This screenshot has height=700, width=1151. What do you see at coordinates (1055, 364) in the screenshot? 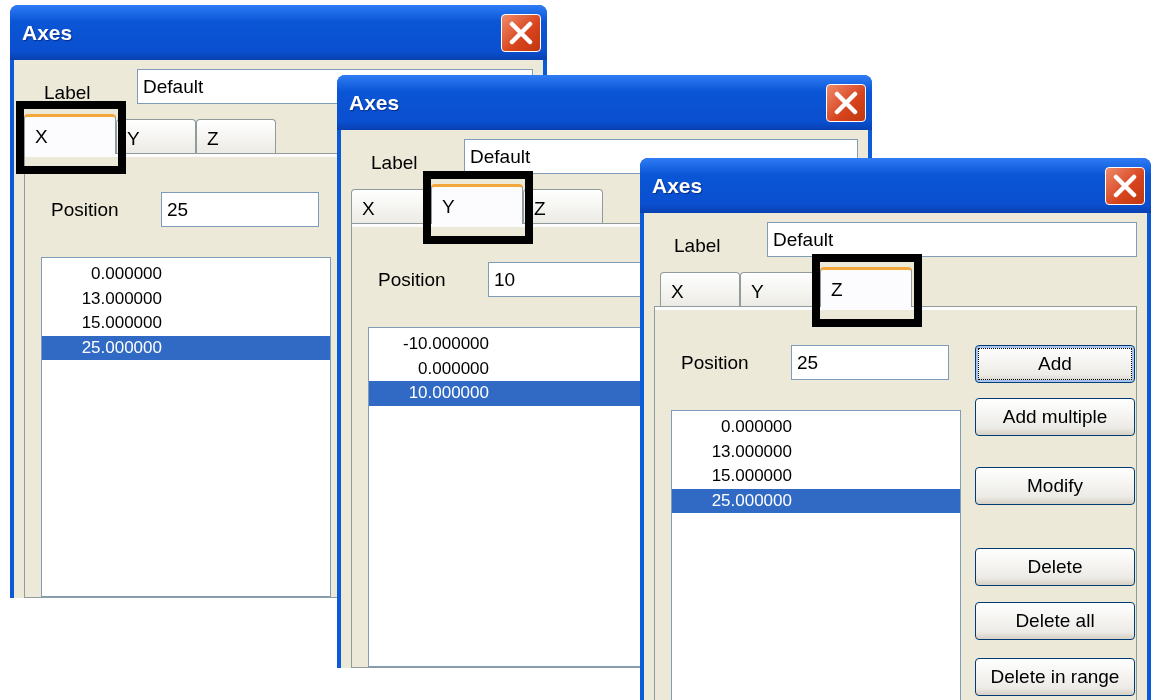
I see `action-button: Add` at bounding box center [1055, 364].